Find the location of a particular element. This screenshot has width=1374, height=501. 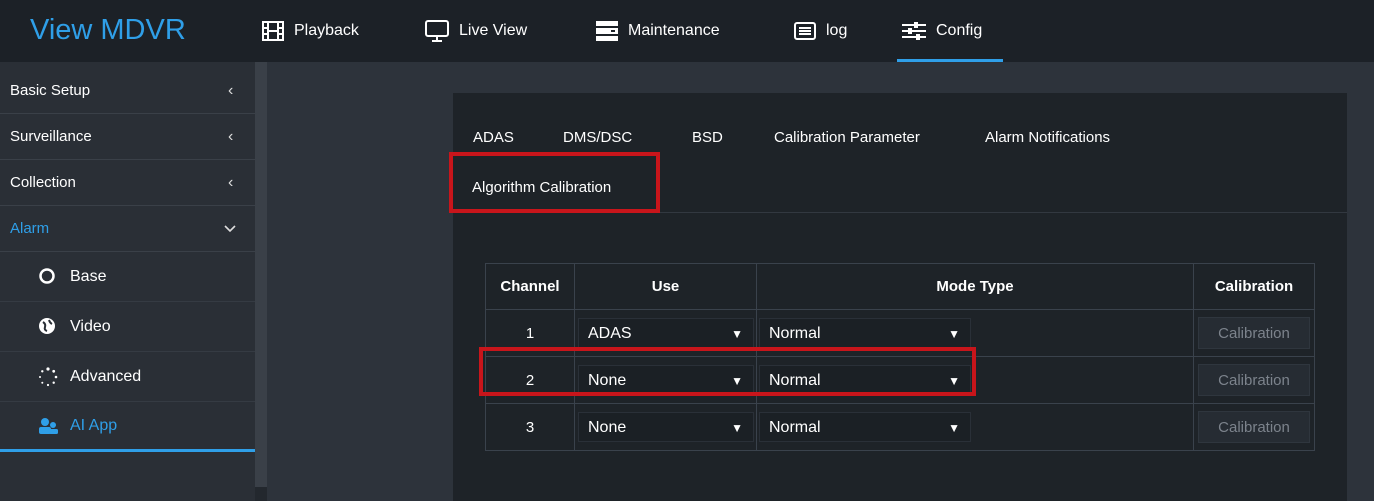

sidebar-subitem-advanced: Advanced is located at coordinates (127, 377).